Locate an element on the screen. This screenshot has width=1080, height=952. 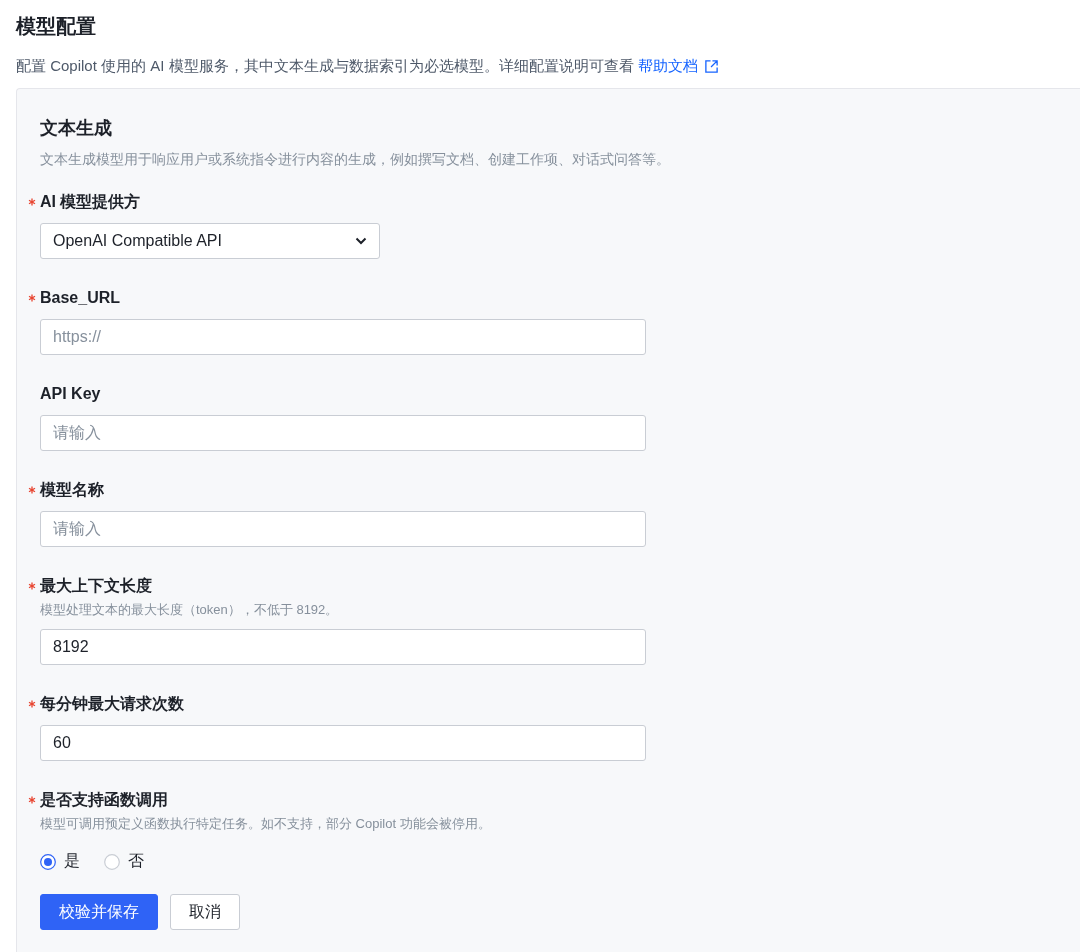
page-description: 配置 Copilot 使用的 AI 模型服务，其中文本生成与数据索引为必选模型。详细配置说明可查看 帮助文档 is located at coordinates (548, 66).